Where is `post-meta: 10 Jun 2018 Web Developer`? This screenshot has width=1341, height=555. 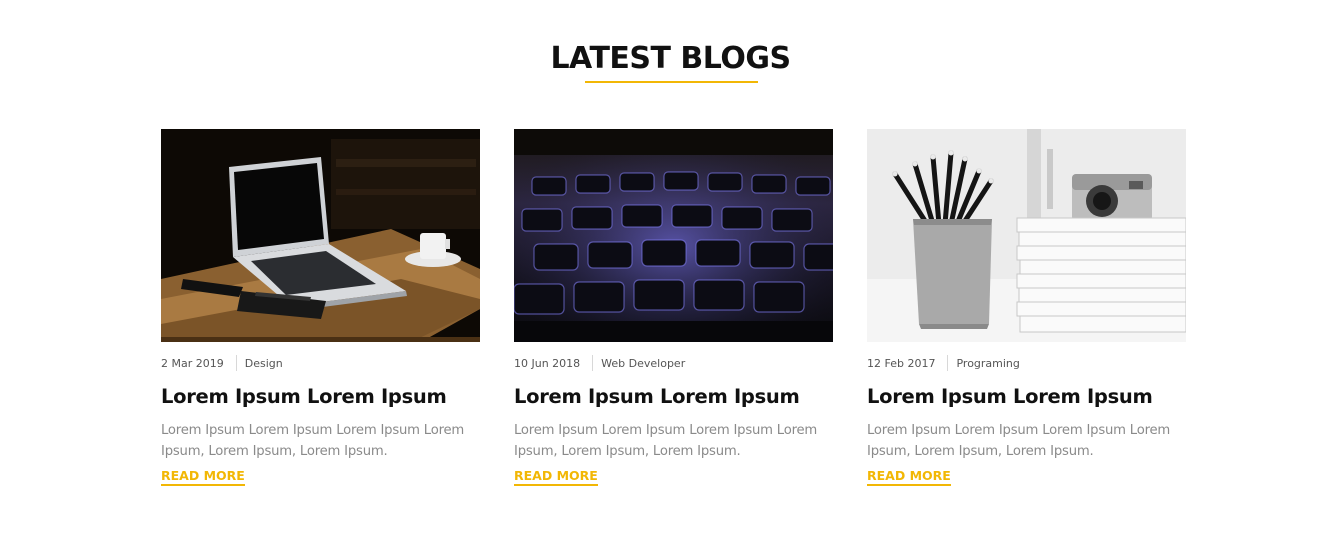 post-meta: 10 Jun 2018 Web Developer is located at coordinates (673, 363).